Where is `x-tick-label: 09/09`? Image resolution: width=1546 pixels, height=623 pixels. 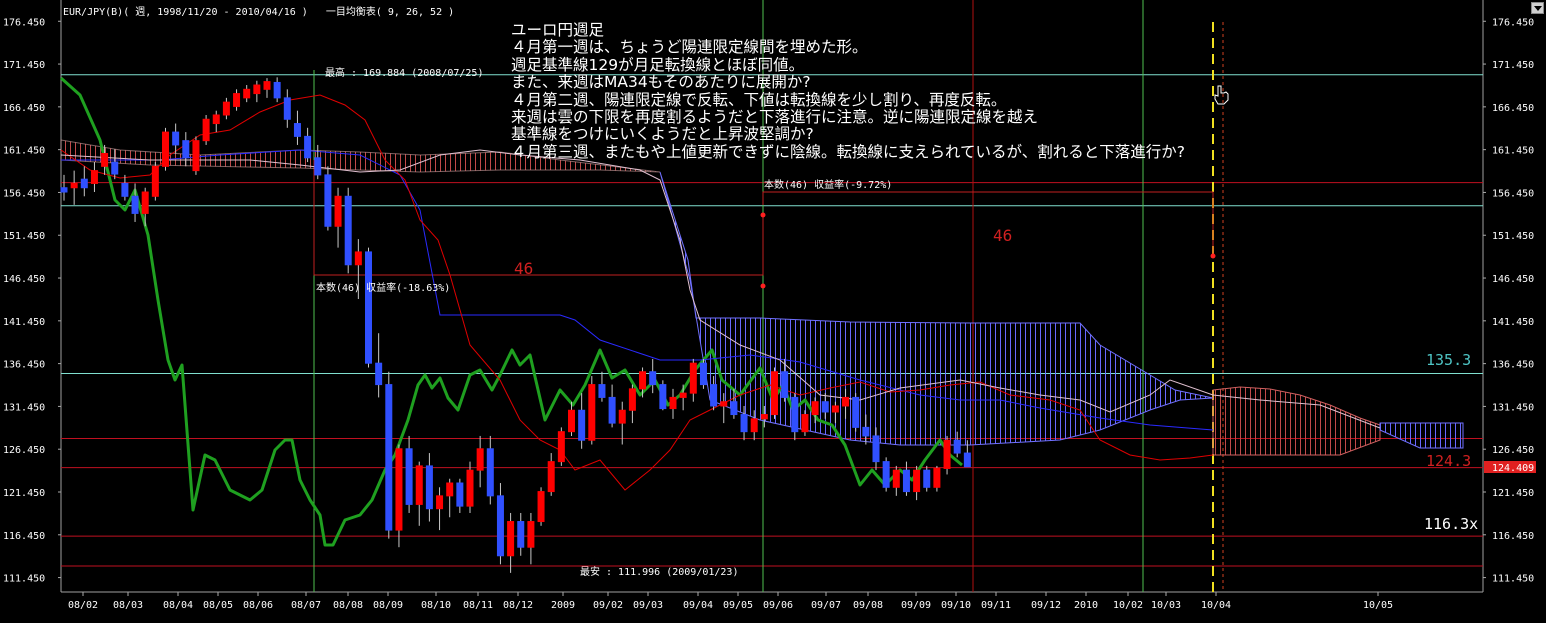
x-tick-label: 09/09 is located at coordinates (916, 605).